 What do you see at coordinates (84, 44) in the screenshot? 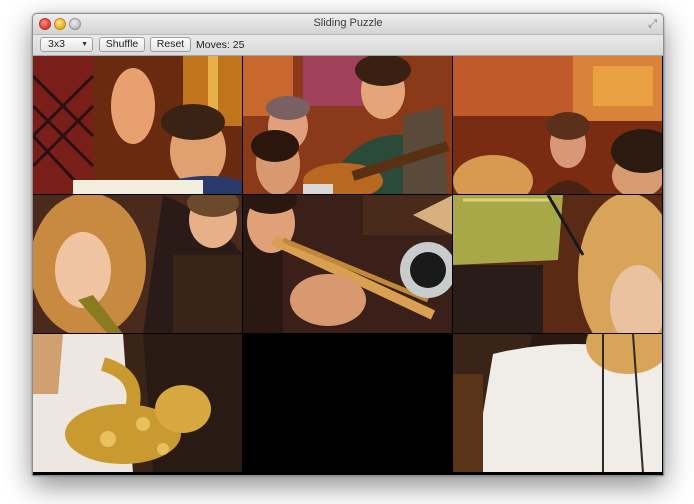
I see `chevron-down-icon: ▼` at bounding box center [84, 44].